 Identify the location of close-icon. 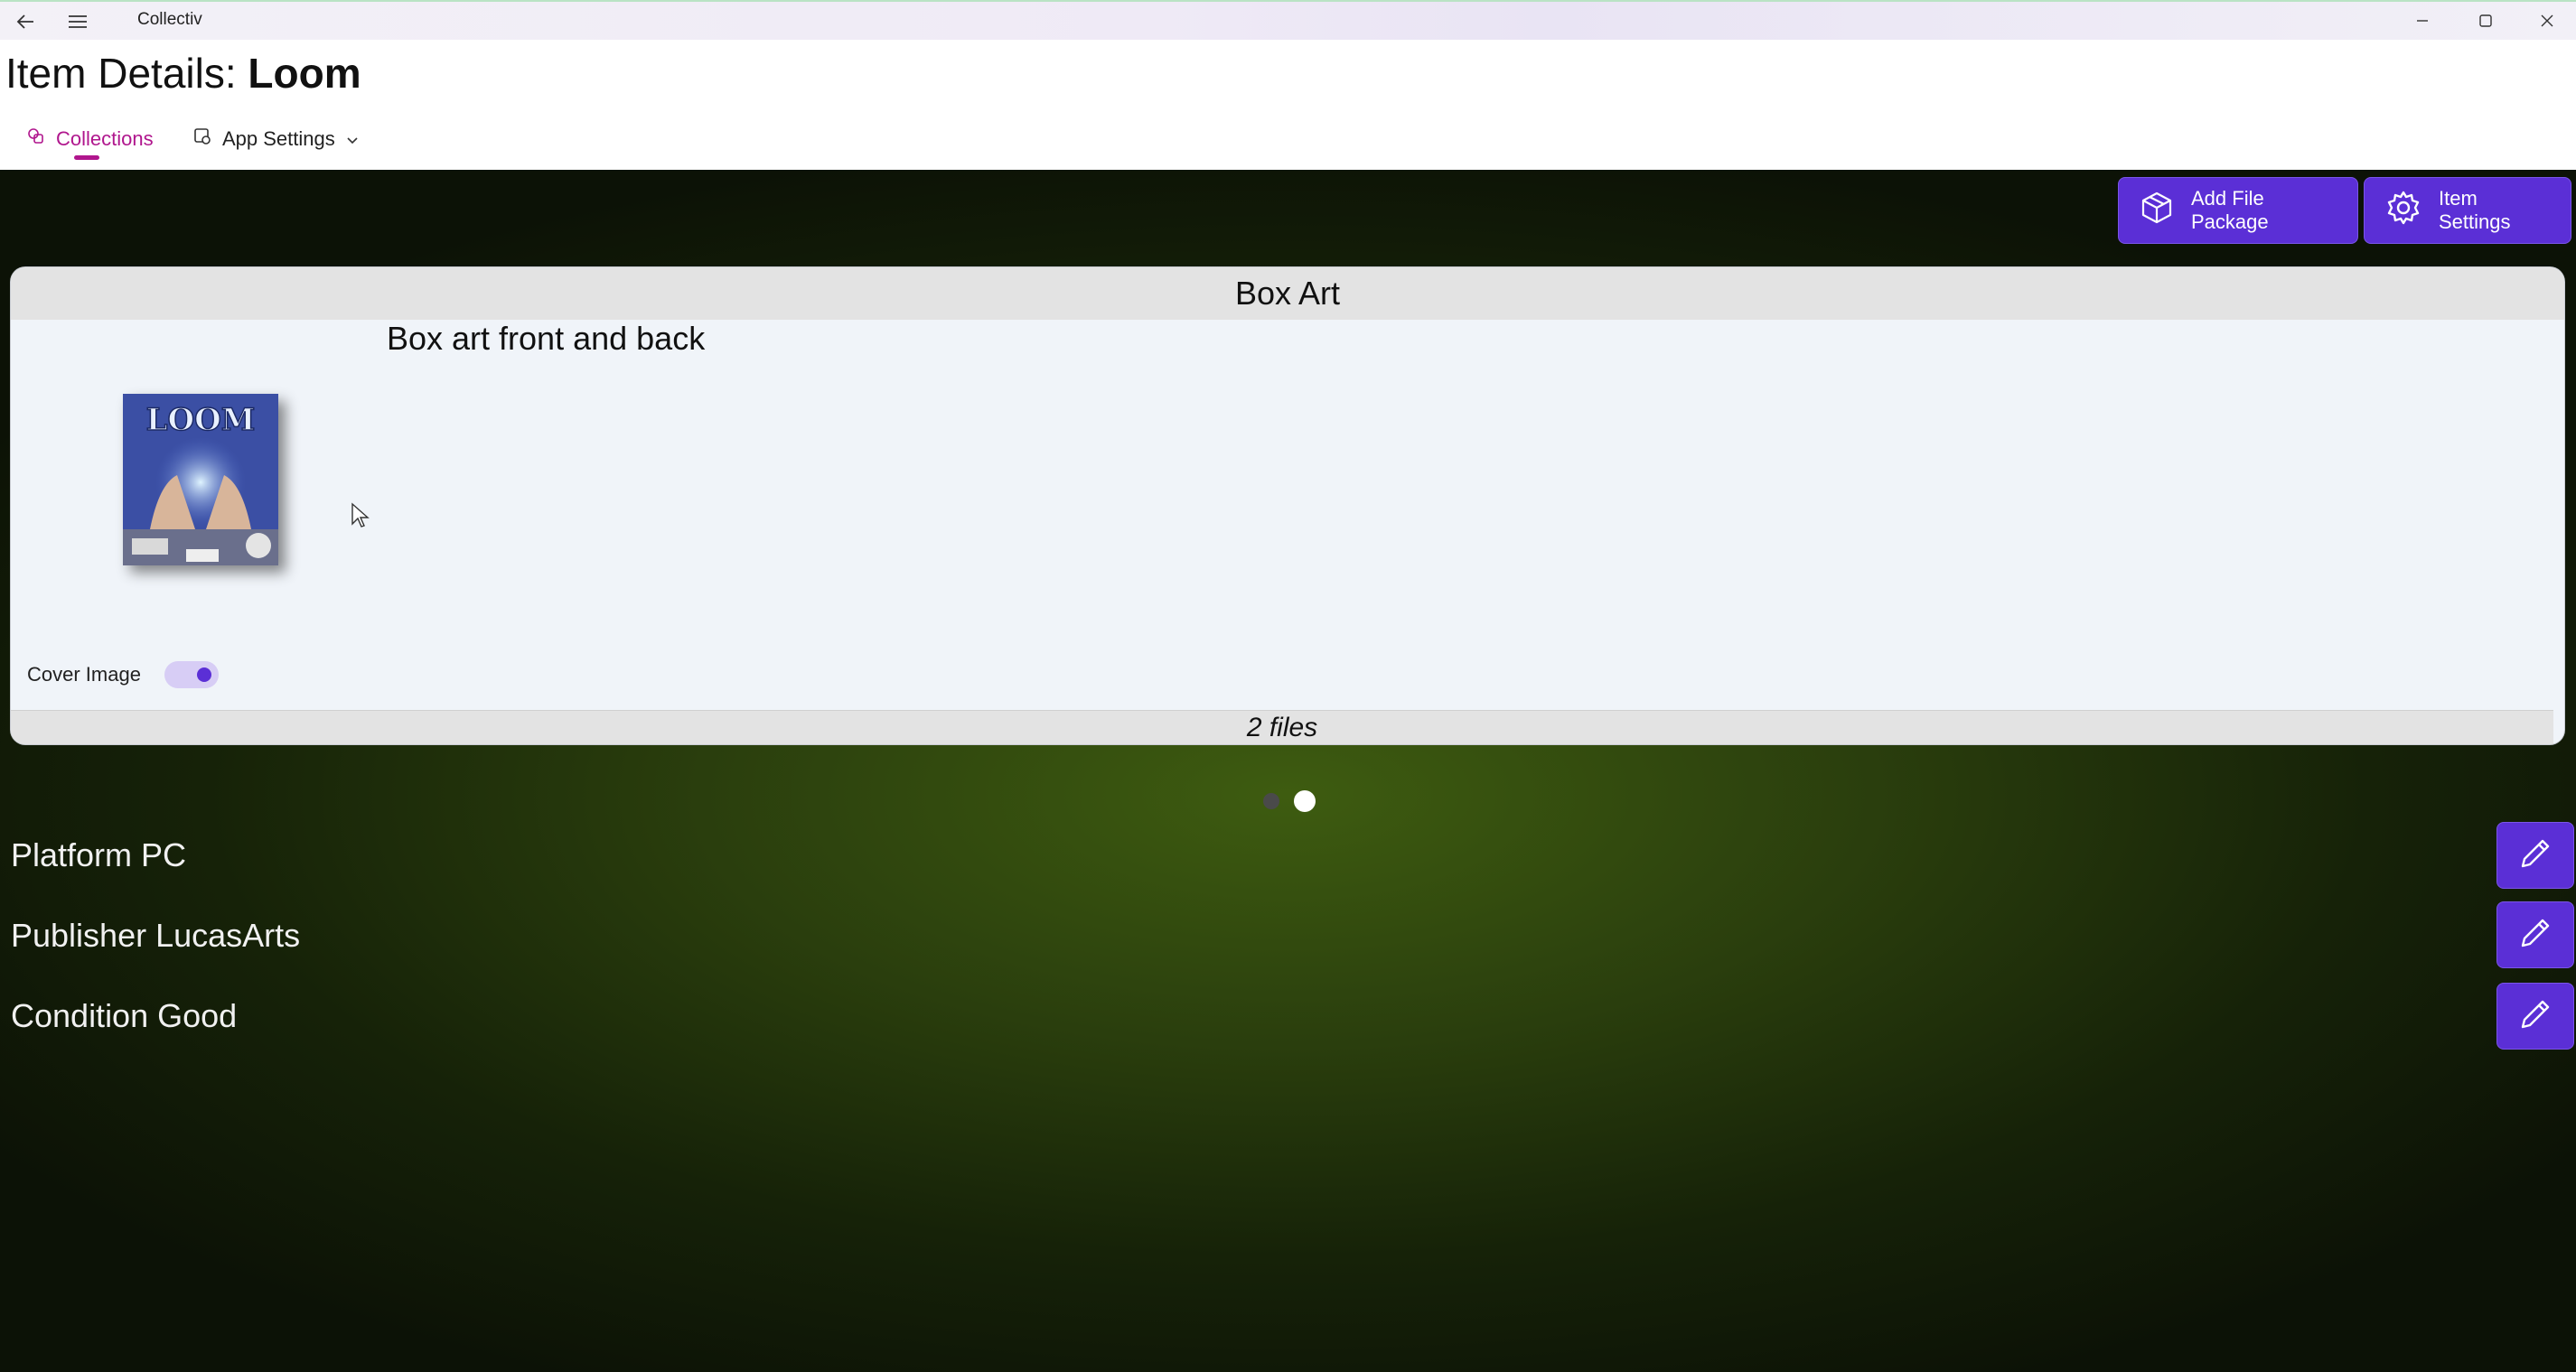
(2545, 21).